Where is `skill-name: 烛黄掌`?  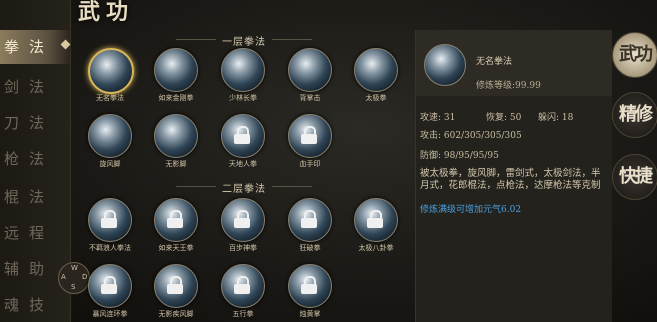 skill-name: 烛黄掌 is located at coordinates (310, 314).